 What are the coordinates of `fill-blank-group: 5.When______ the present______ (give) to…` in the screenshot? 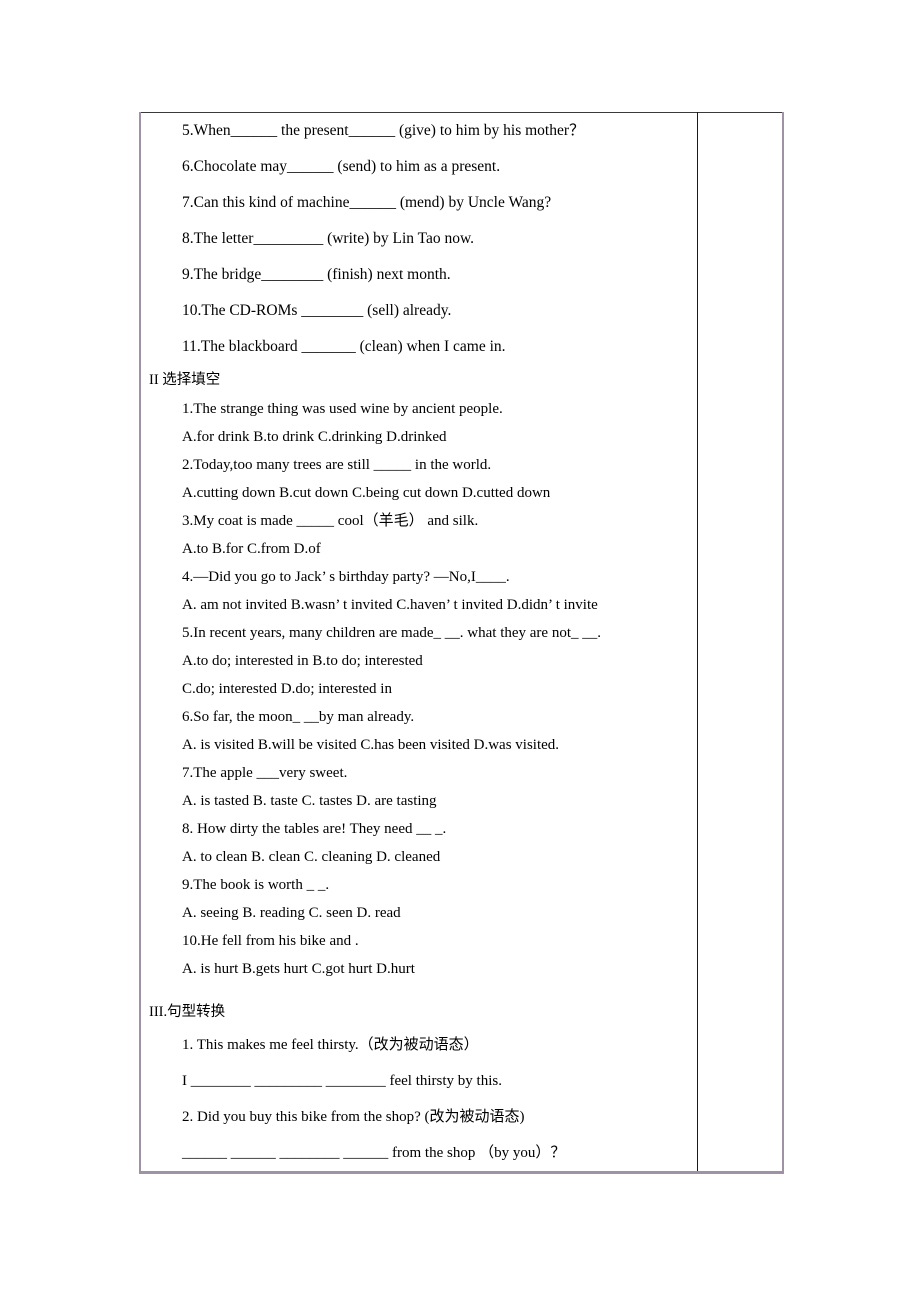 It's located at (419, 239).